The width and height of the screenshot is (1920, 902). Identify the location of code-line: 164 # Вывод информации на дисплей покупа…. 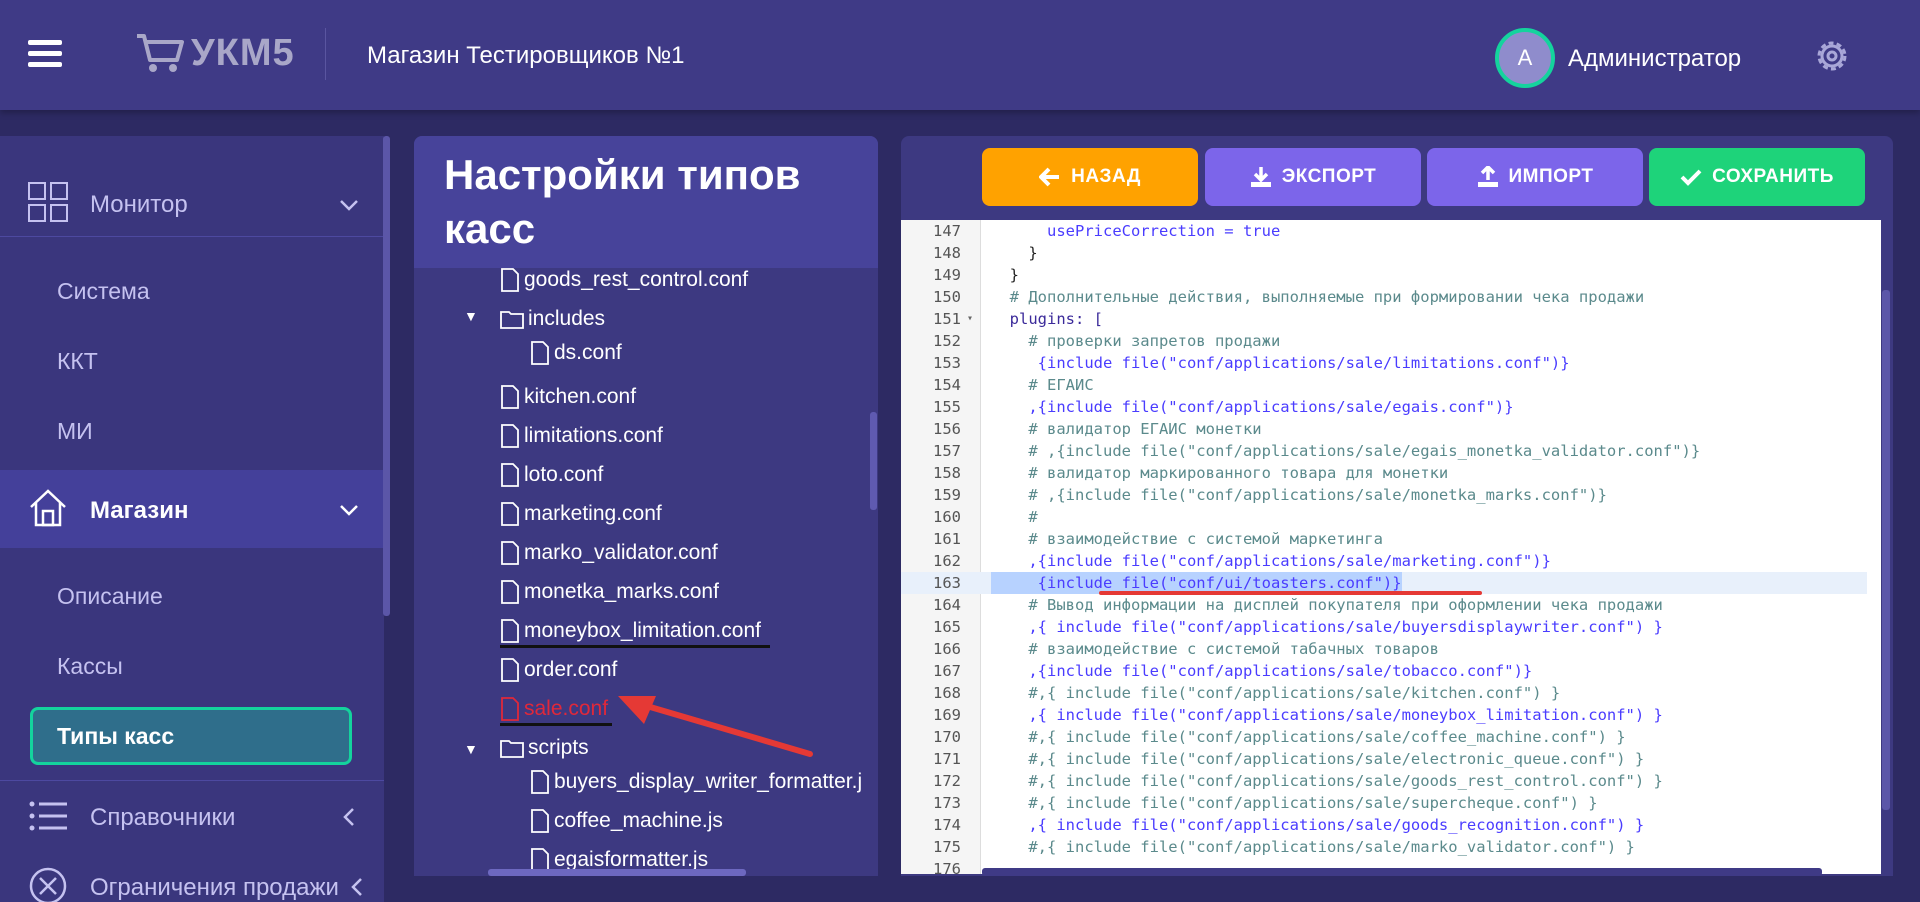
(1384, 605).